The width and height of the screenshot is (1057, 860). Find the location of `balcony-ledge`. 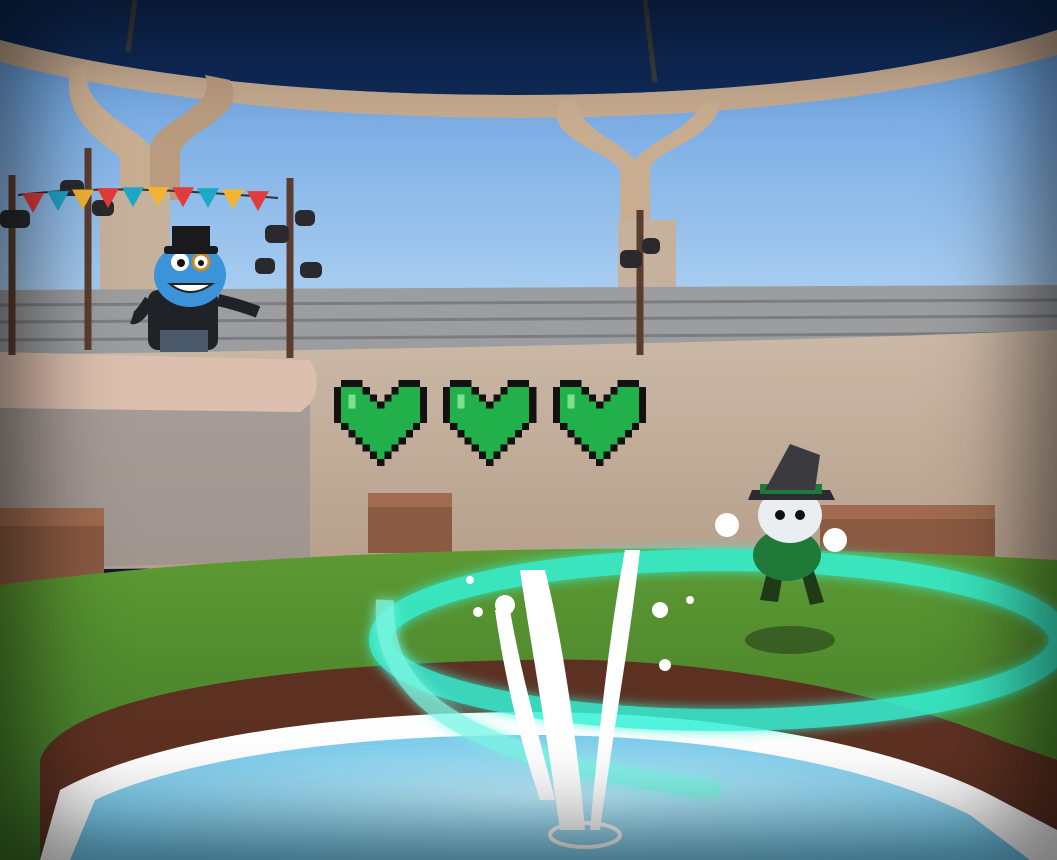

balcony-ledge is located at coordinates (158, 382).